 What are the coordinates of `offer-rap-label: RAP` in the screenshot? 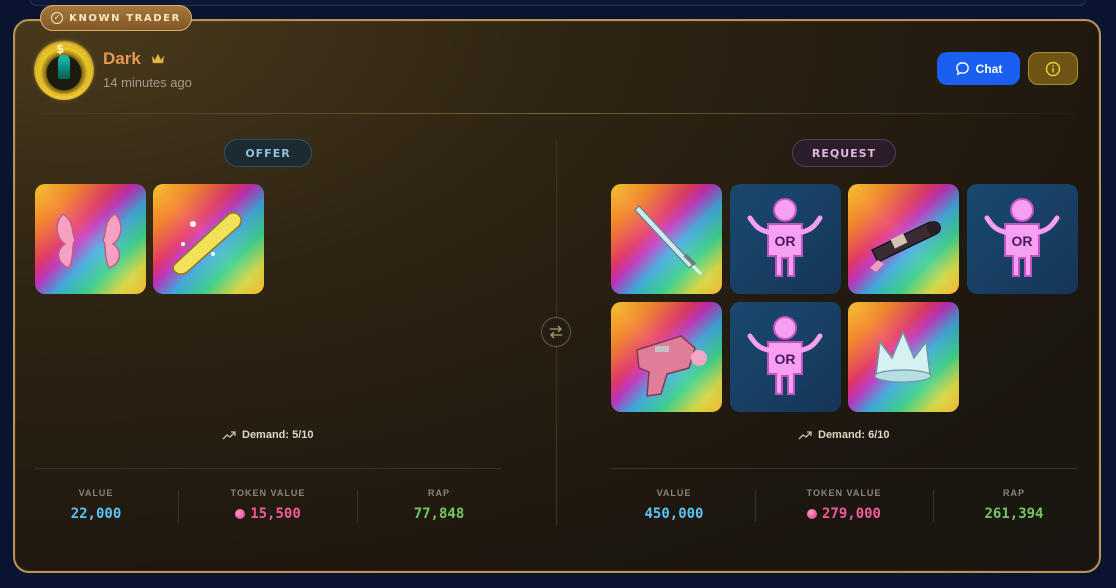 It's located at (438, 493).